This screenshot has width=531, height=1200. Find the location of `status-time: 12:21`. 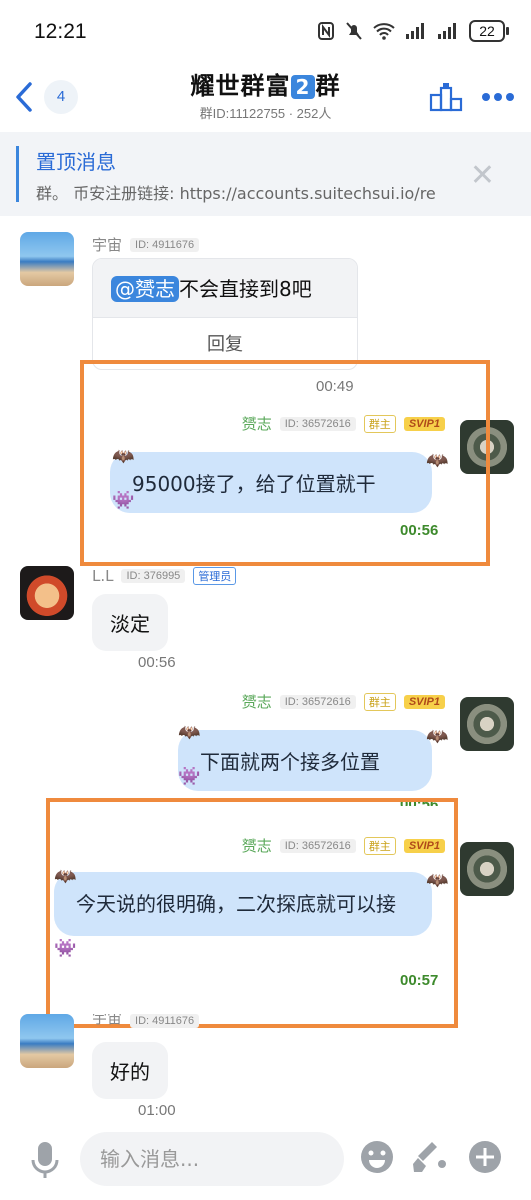

status-time: 12:21 is located at coordinates (60, 31).